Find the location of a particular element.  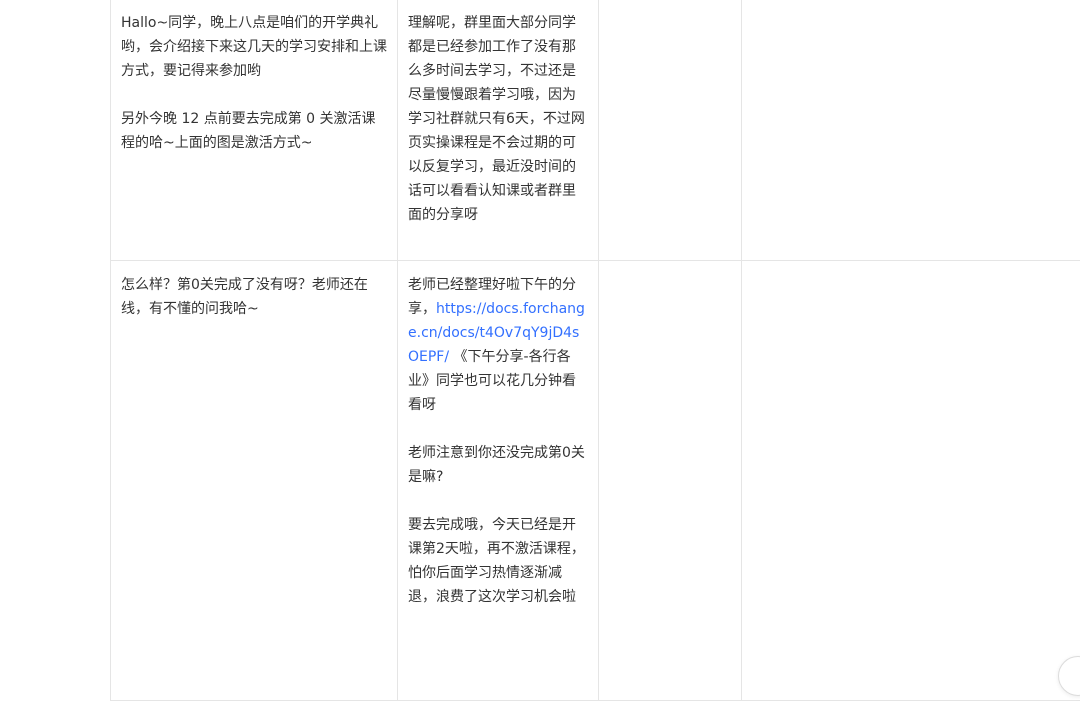

message-text: 怎么样？第0关完成了没有呀？老师还在线，有不懂的问我哈~ is located at coordinates (254, 297).